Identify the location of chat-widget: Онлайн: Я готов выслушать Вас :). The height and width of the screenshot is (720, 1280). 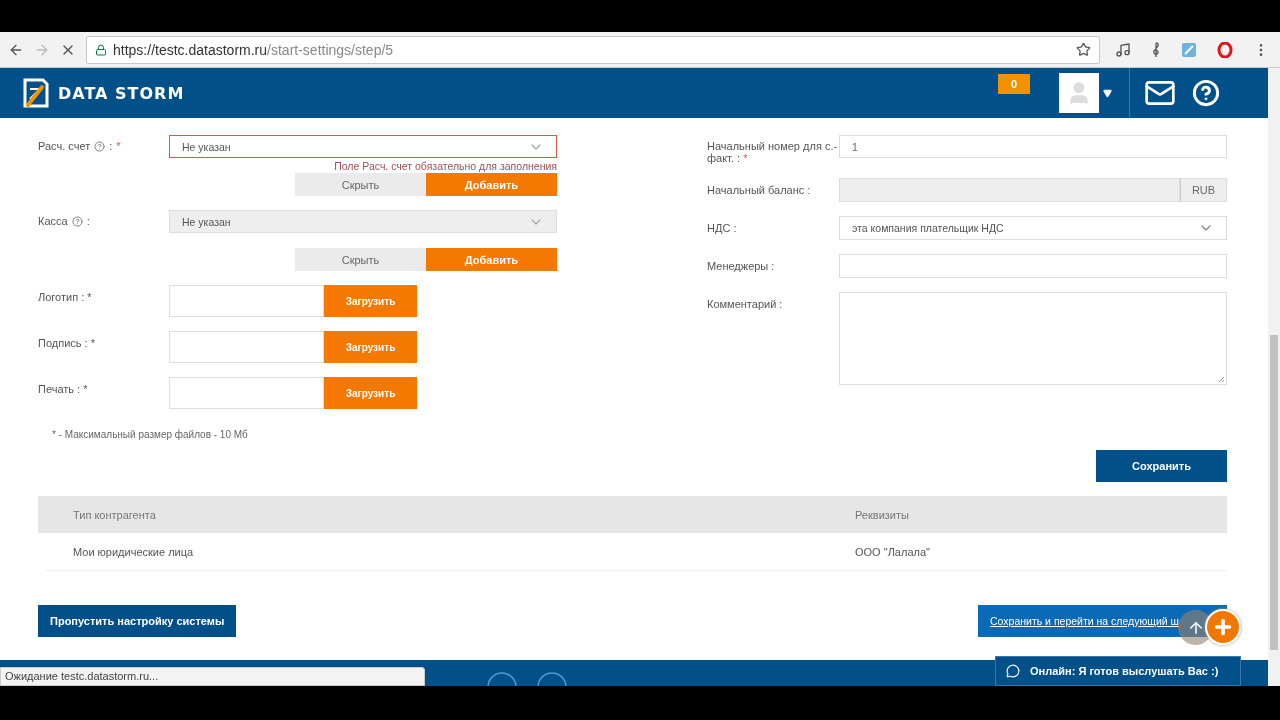
(1118, 671).